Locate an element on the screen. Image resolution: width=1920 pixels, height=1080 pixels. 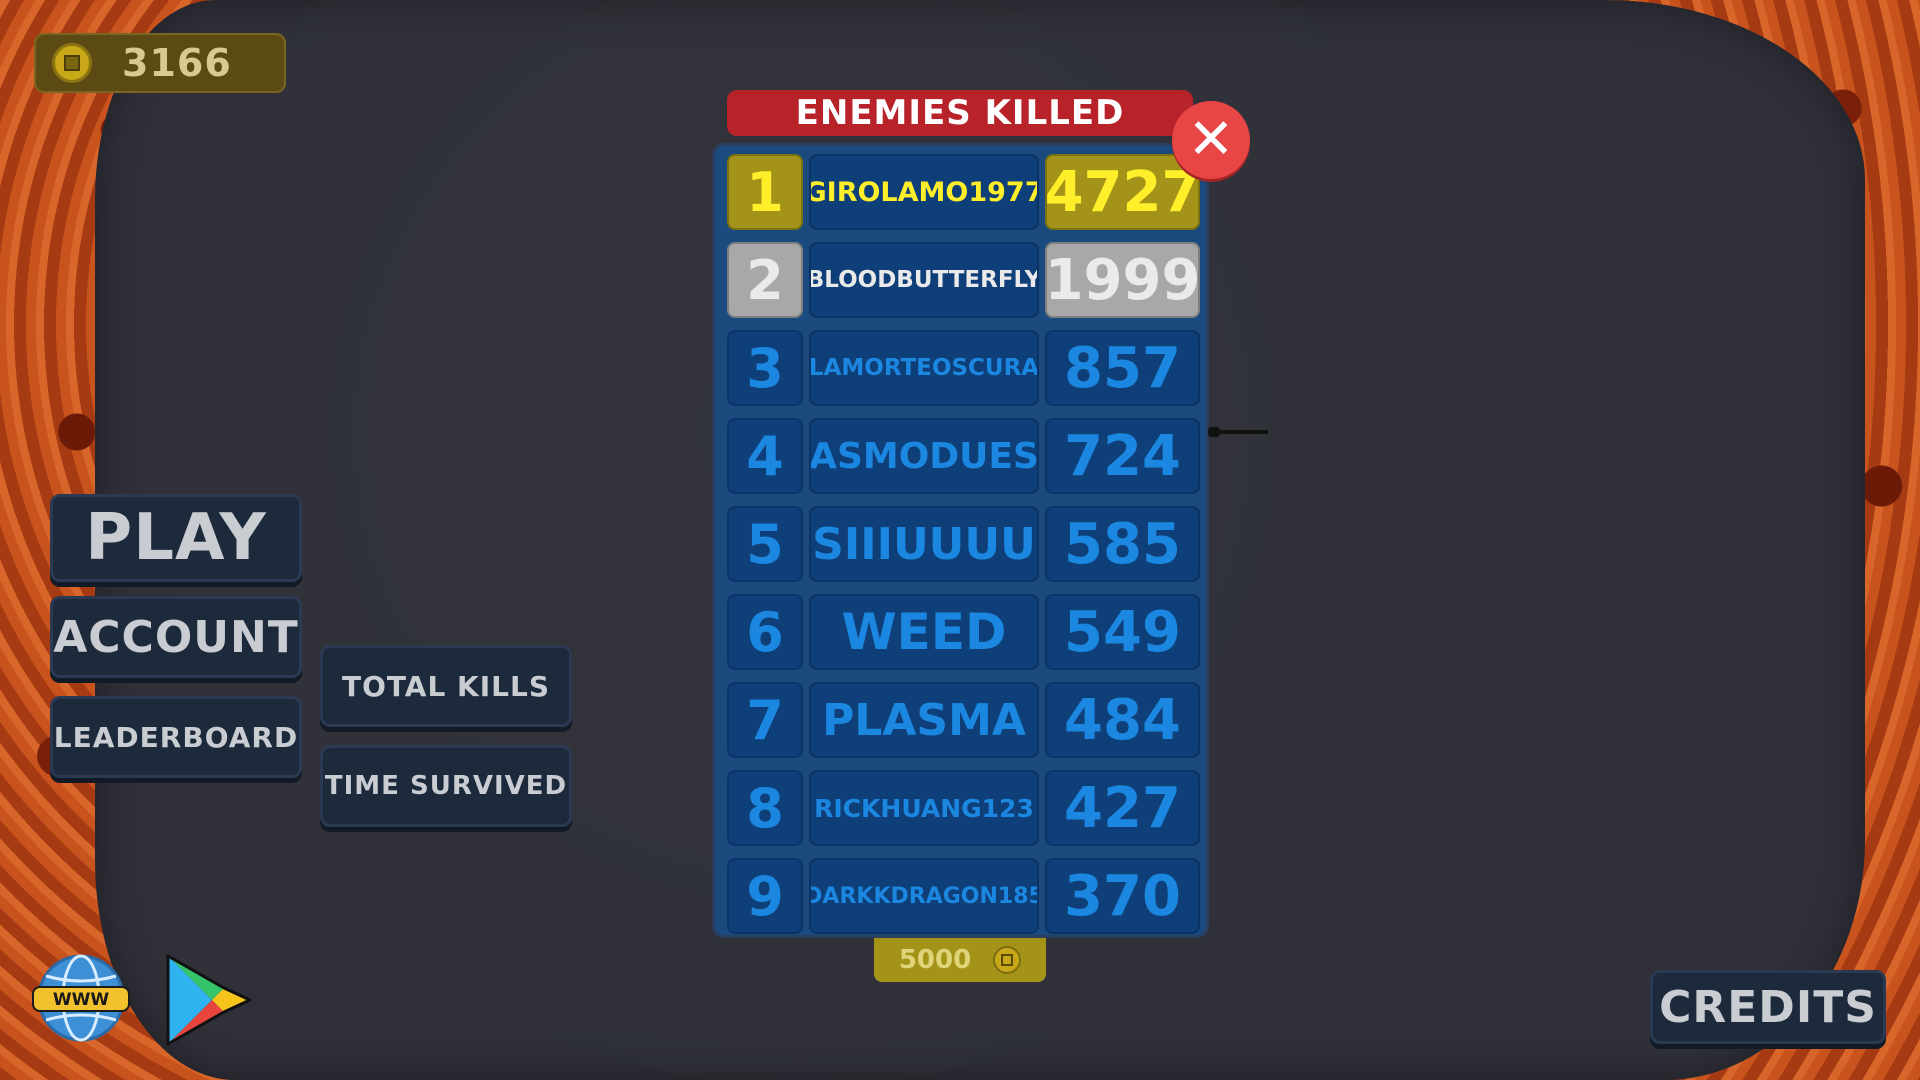
player-name-cell: ASMODUES is located at coordinates (924, 456).